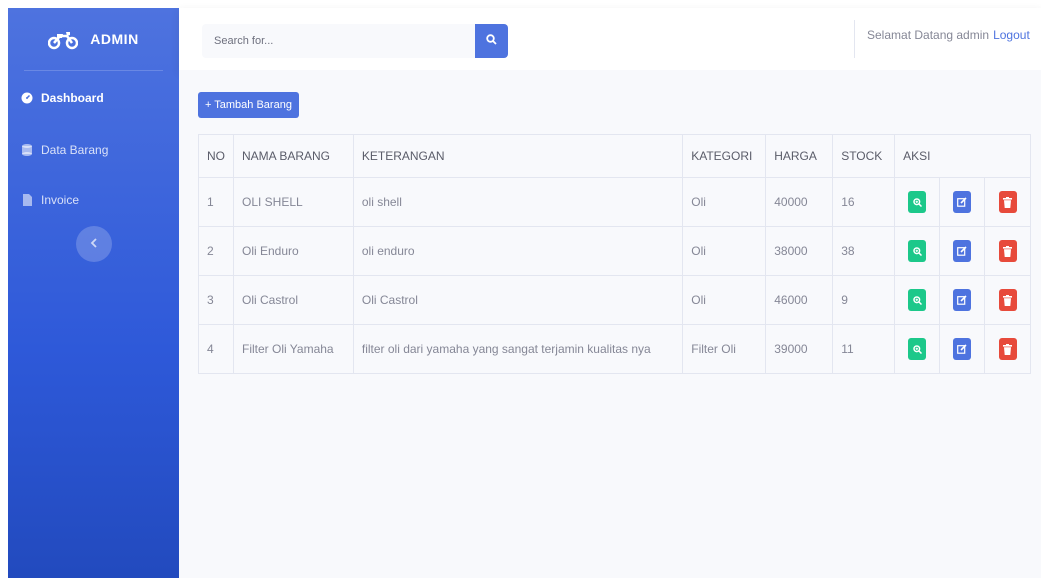 This screenshot has width=1041, height=578. I want to click on cell-no: 4, so click(216, 349).